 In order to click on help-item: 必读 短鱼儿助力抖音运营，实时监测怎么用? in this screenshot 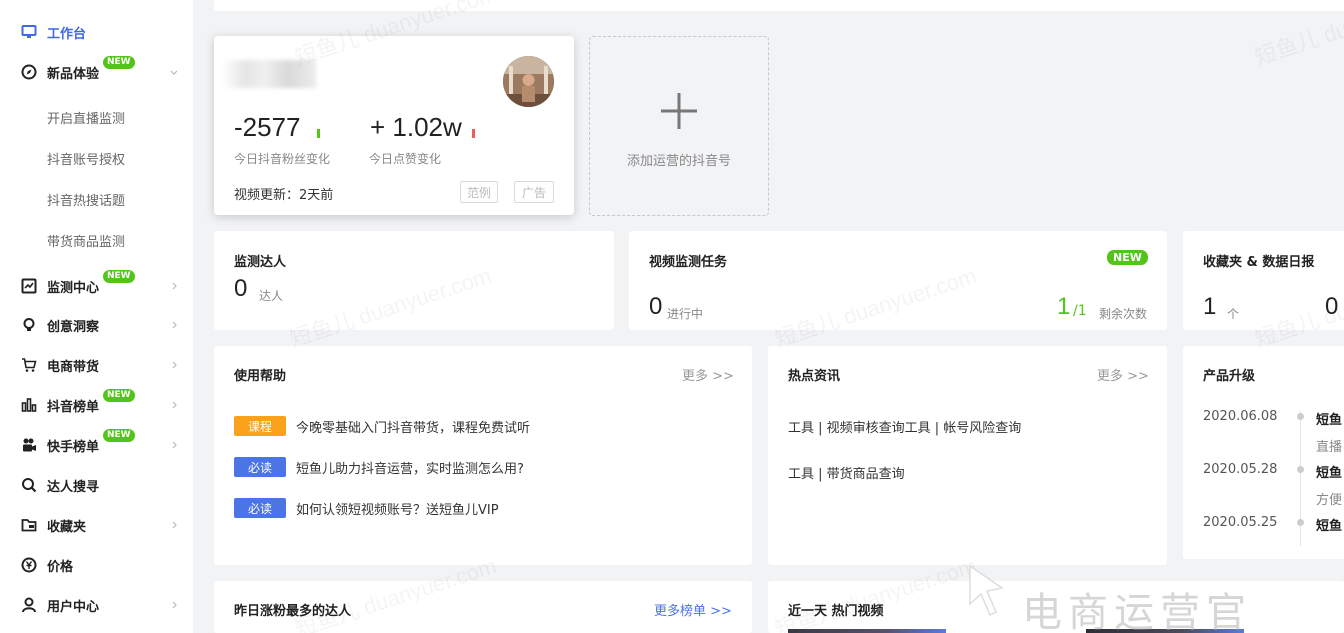, I will do `click(379, 467)`.